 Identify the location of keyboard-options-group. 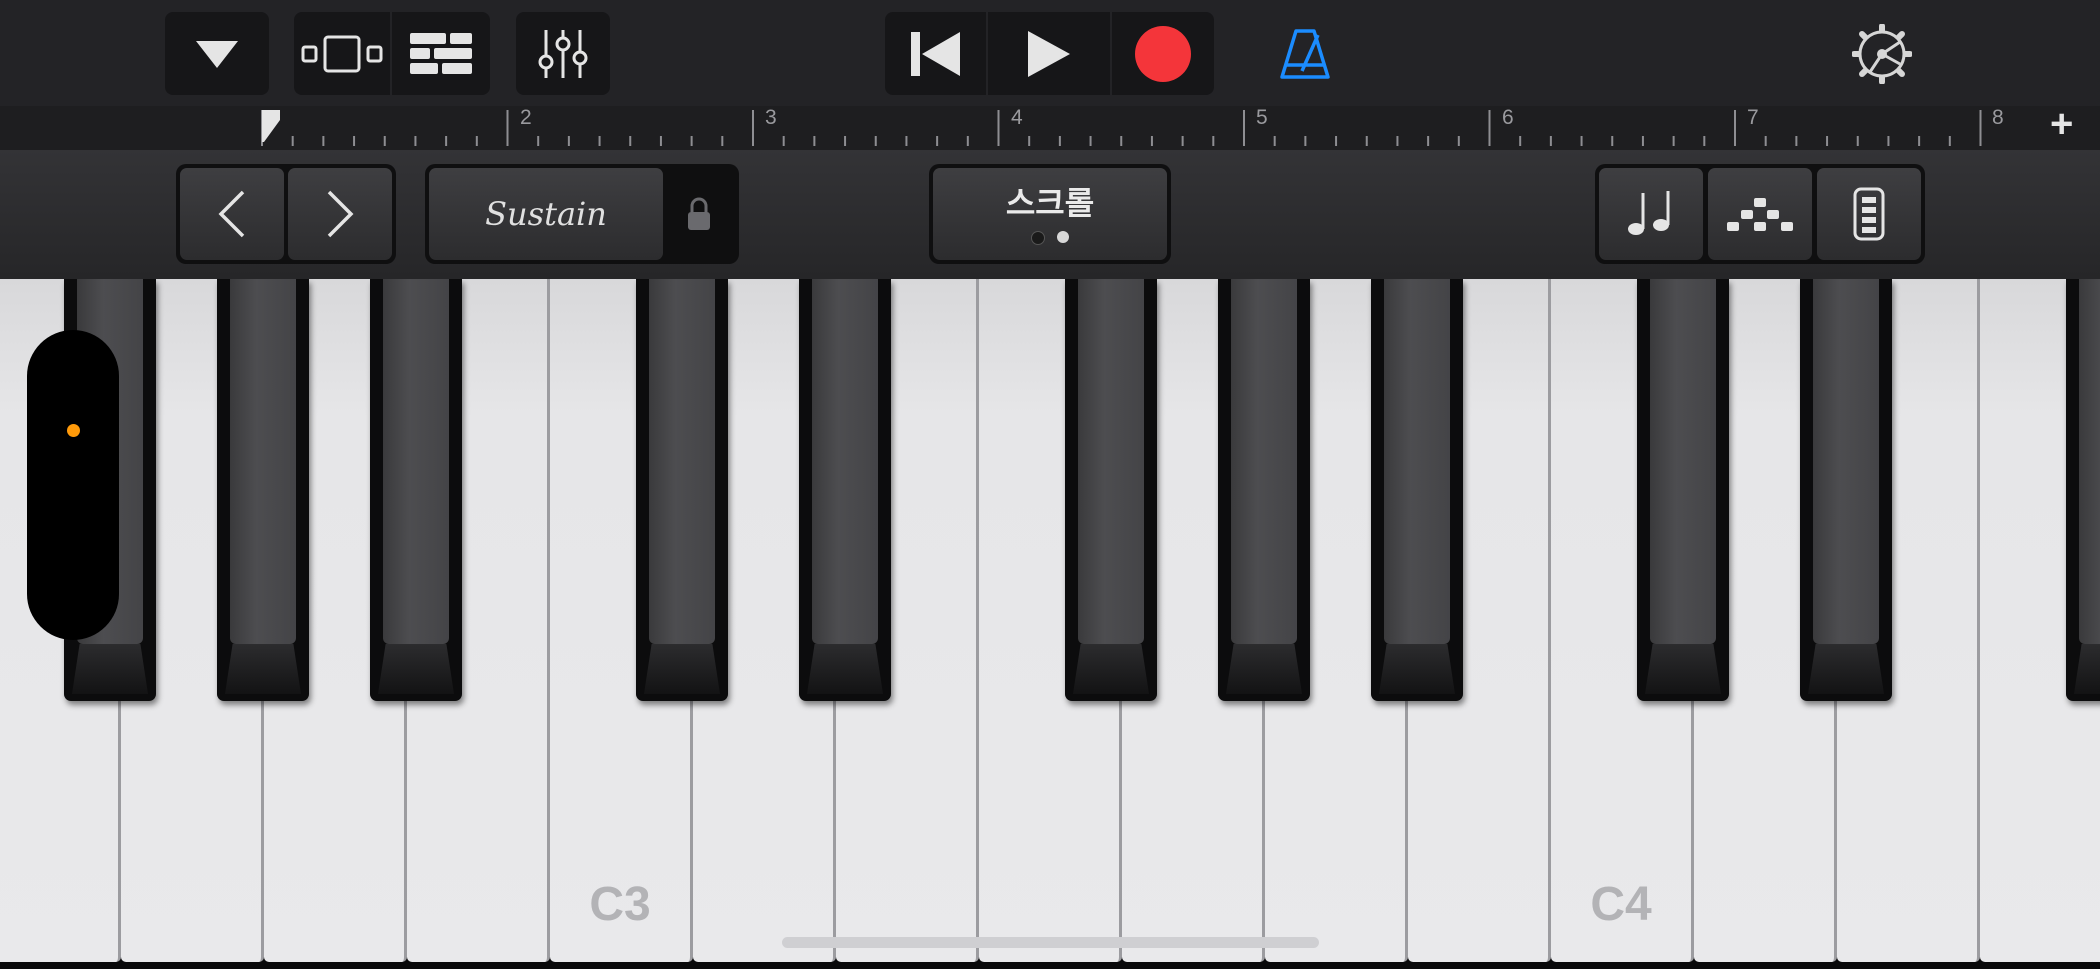
(1760, 214).